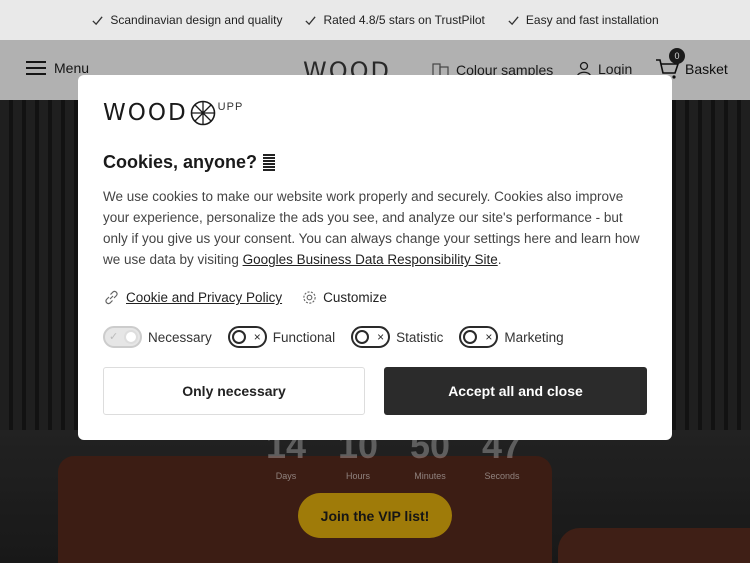  I want to click on toggle-label: Functional, so click(304, 337).